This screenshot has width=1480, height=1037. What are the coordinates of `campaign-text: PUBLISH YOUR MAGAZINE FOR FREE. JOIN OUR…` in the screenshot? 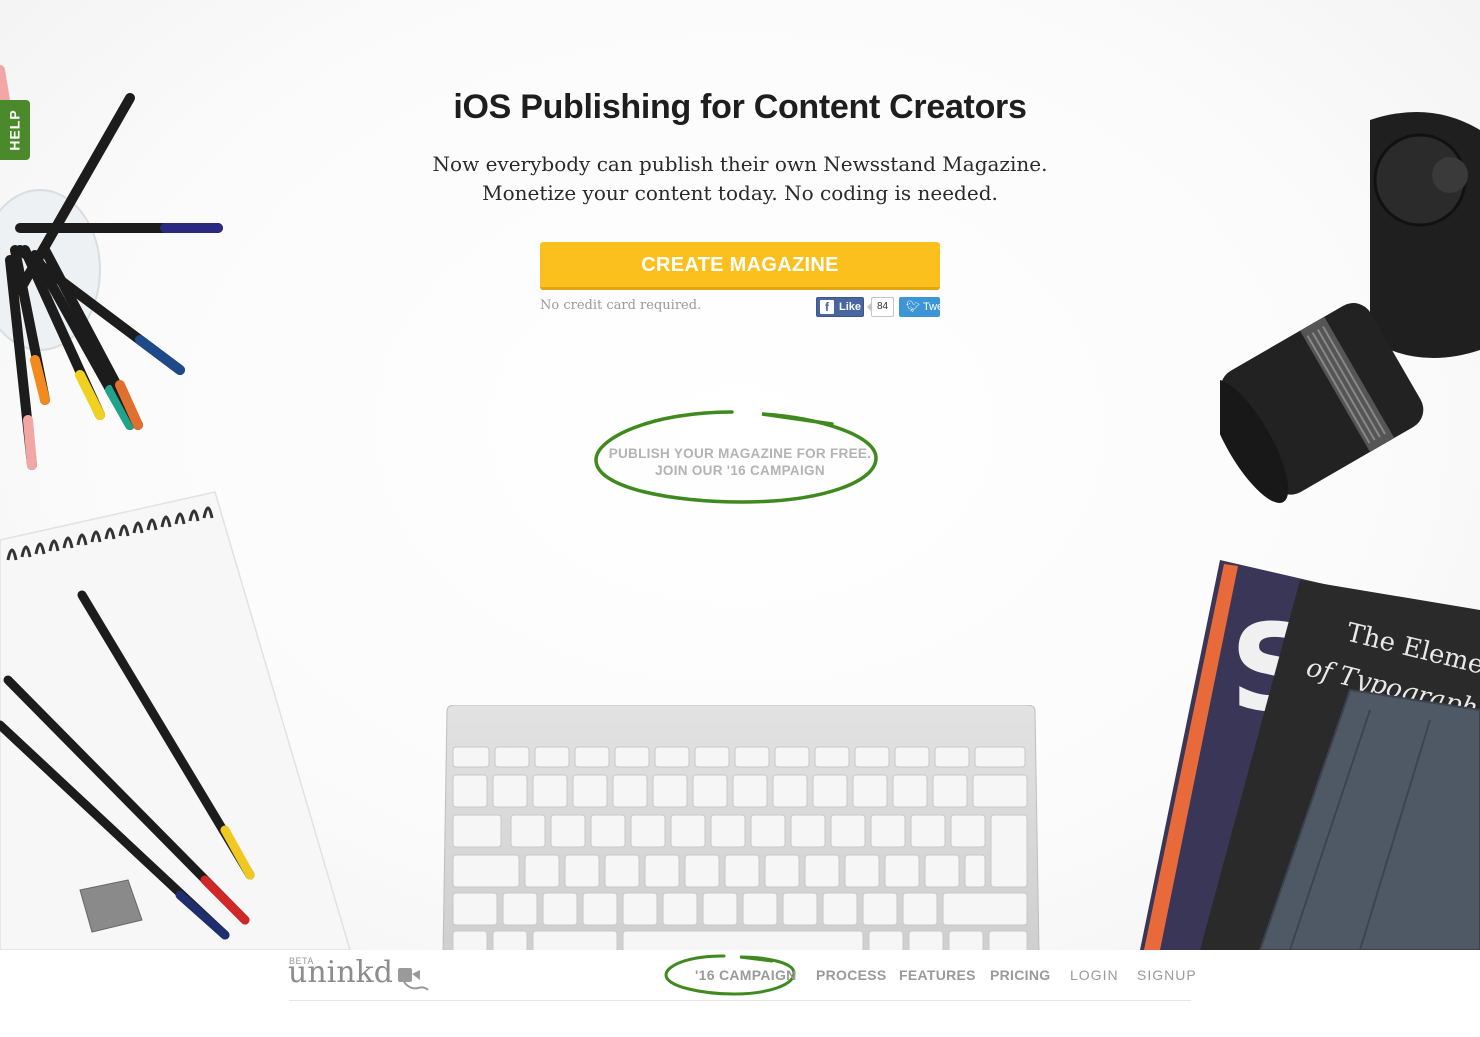 It's located at (740, 462).